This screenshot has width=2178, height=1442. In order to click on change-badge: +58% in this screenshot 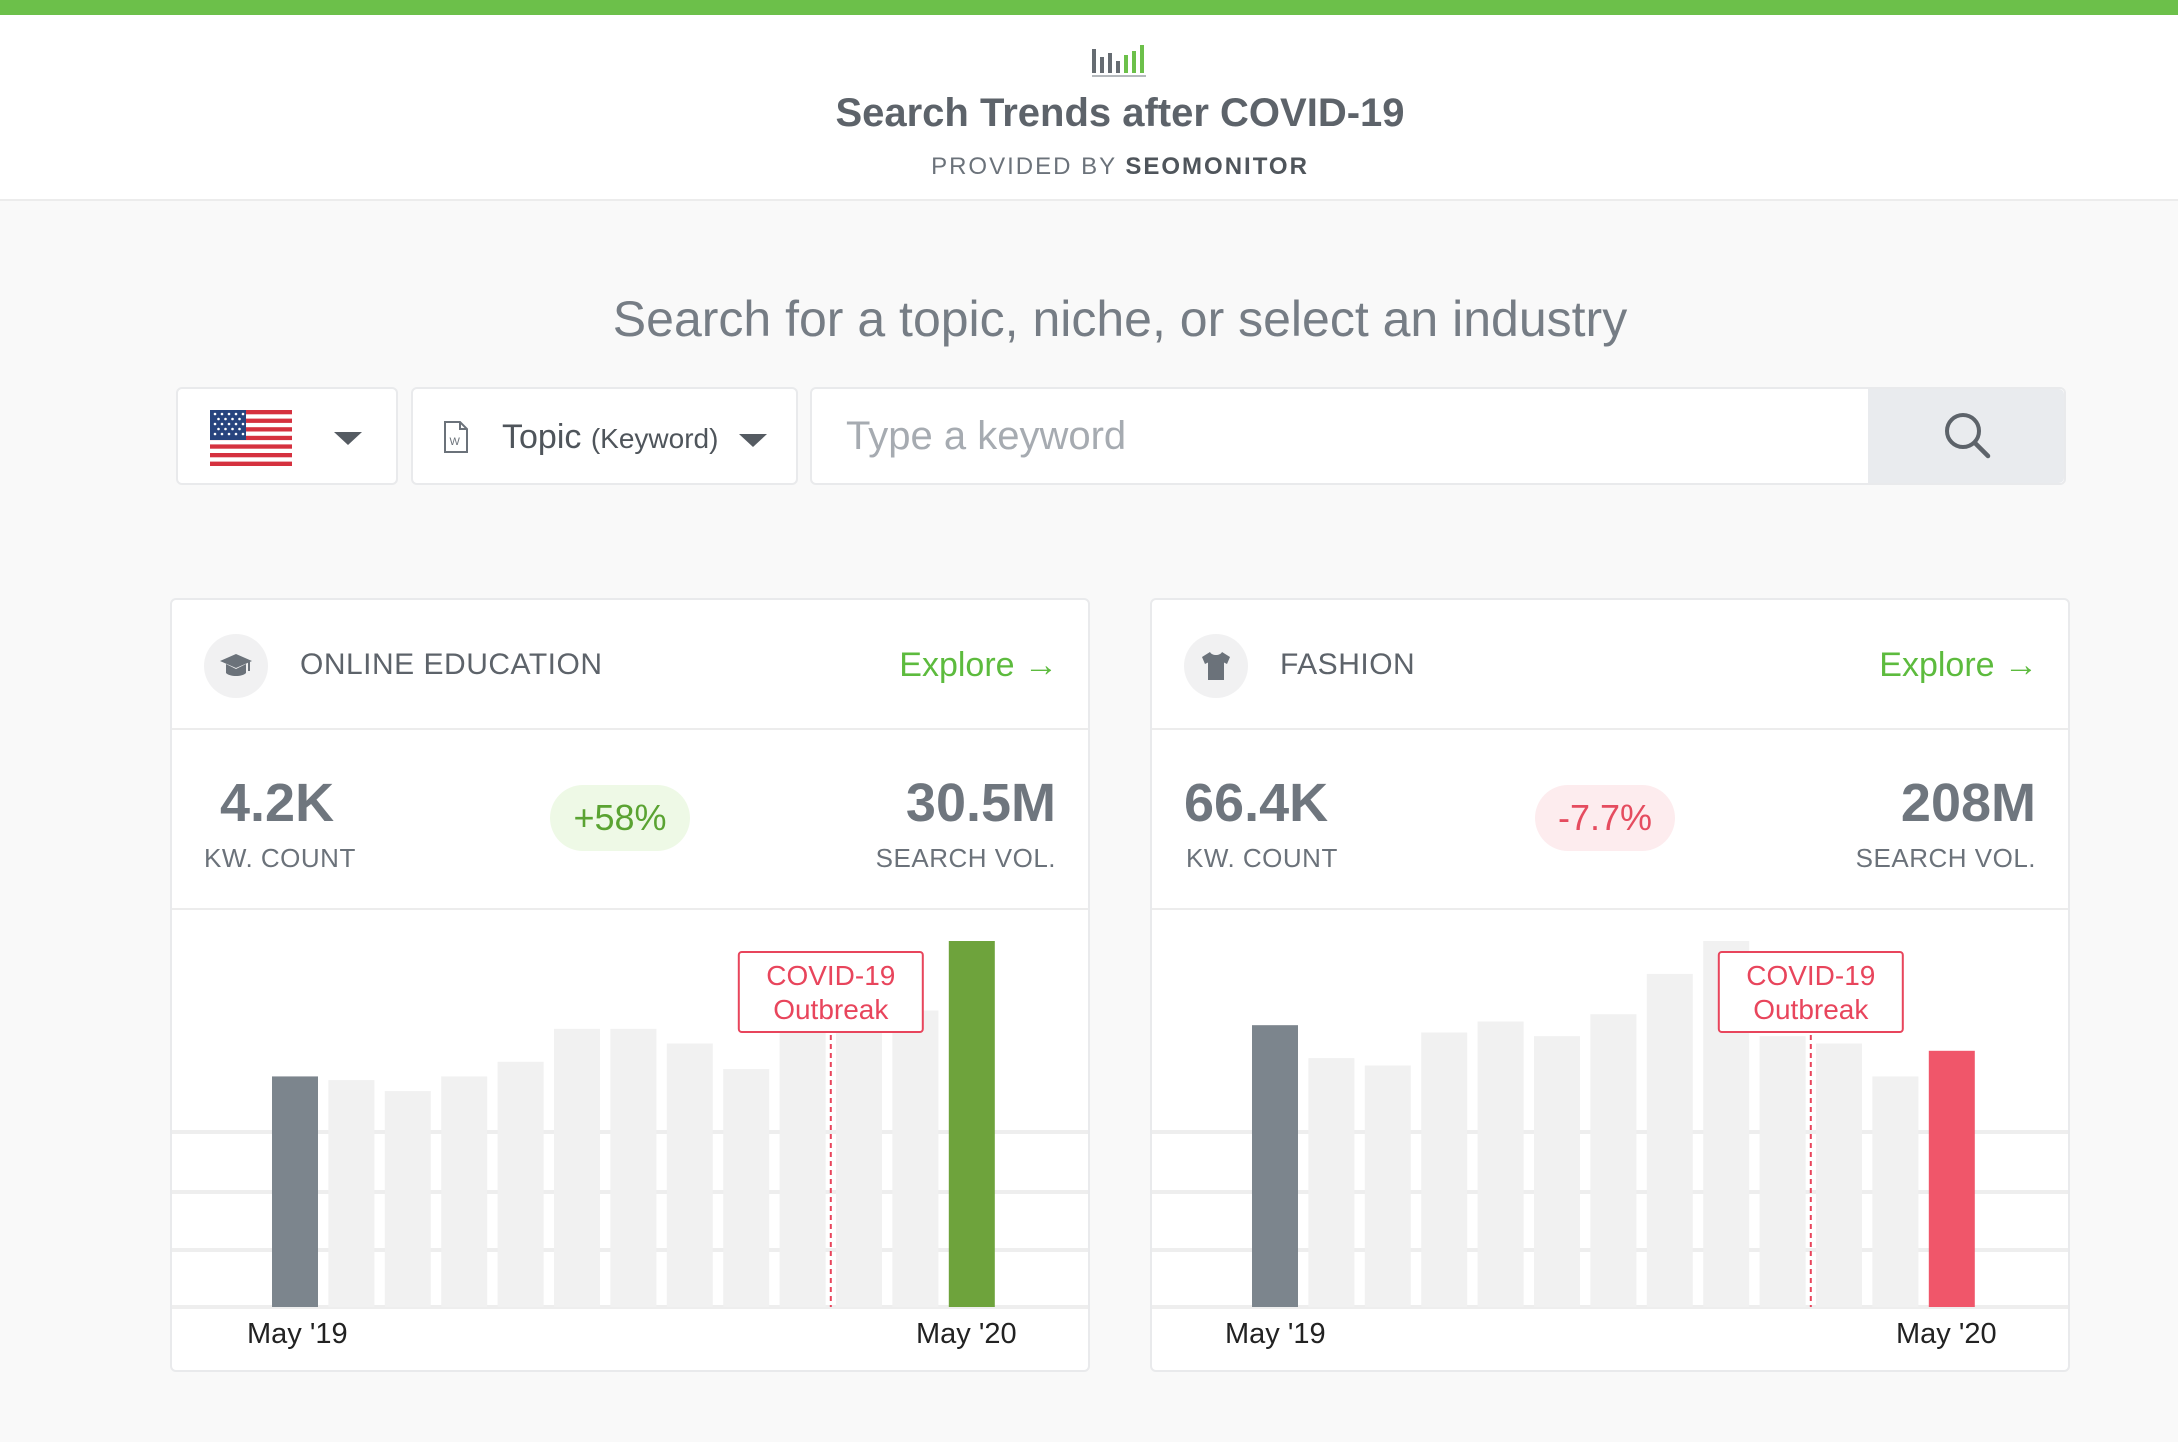, I will do `click(620, 818)`.